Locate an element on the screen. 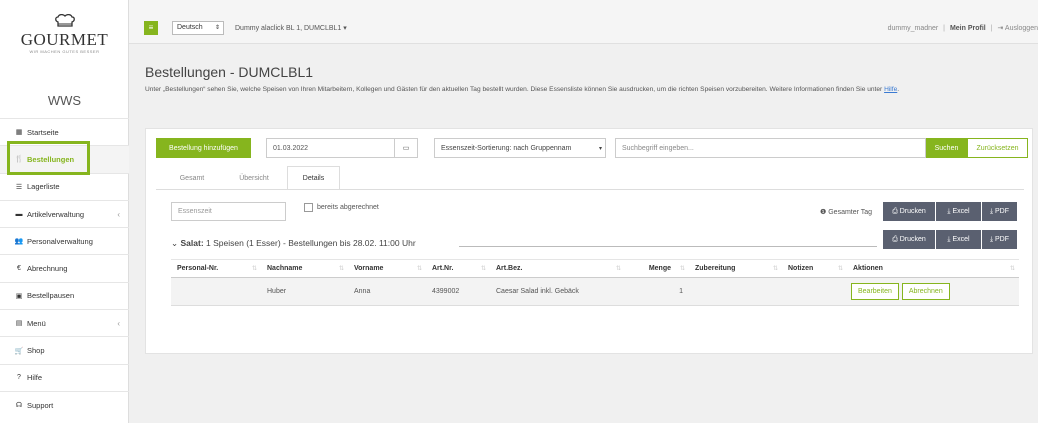  add-order-button: Bestellung hinzufügen is located at coordinates (203, 148).